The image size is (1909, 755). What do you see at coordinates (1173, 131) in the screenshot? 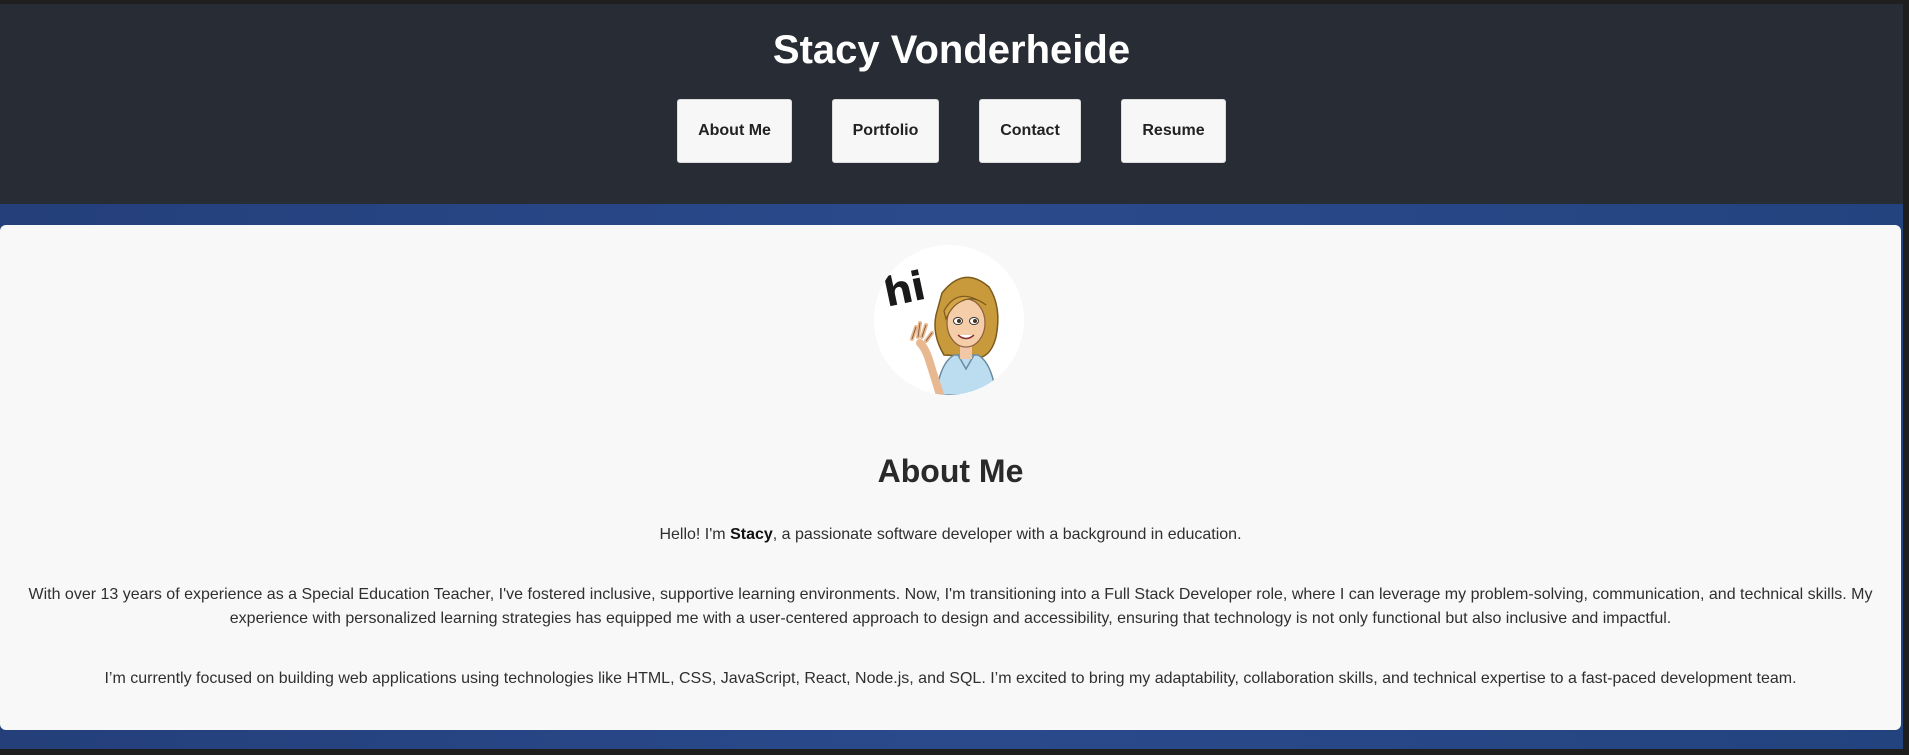
I see `nav-resume-button: Resume` at bounding box center [1173, 131].